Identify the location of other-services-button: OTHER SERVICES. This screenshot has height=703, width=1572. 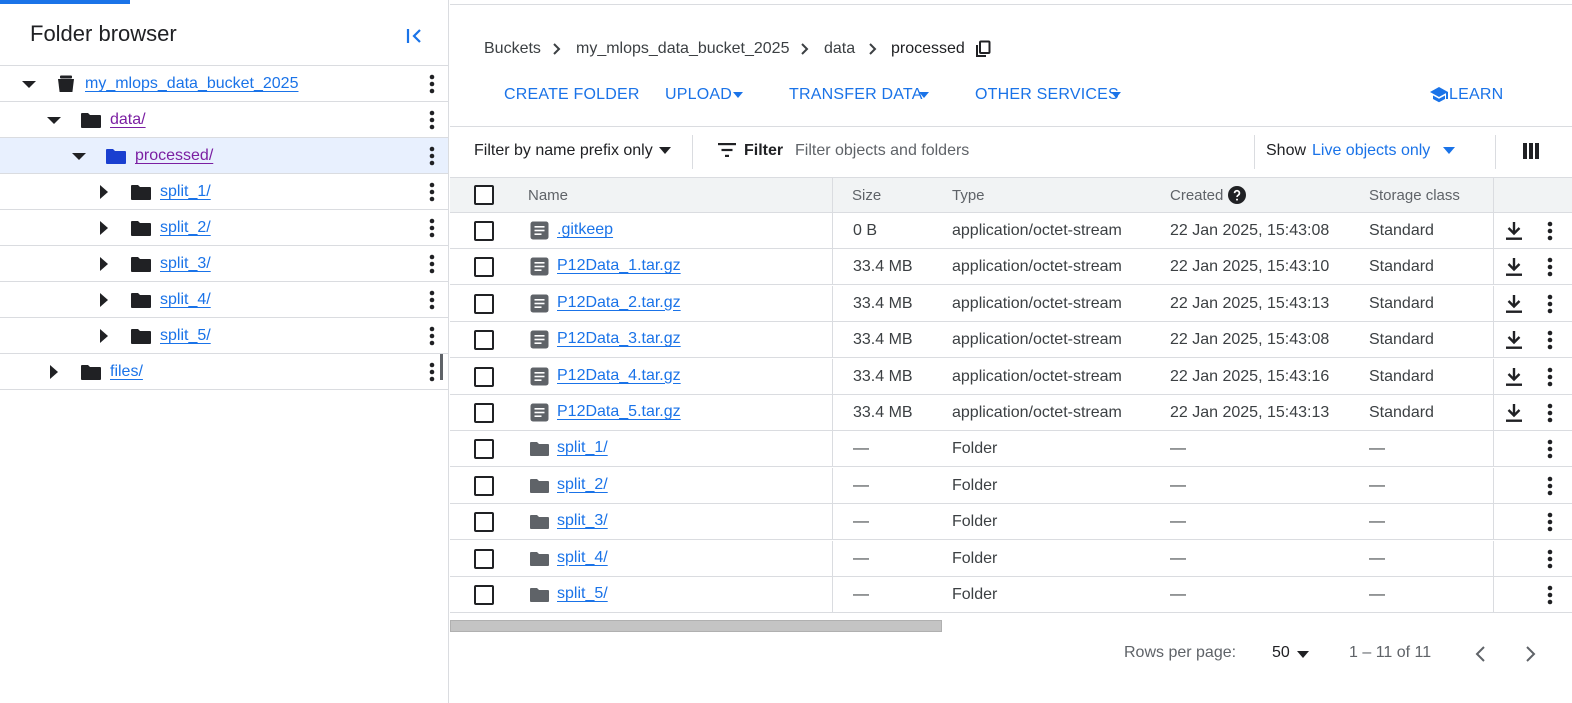
(1047, 95).